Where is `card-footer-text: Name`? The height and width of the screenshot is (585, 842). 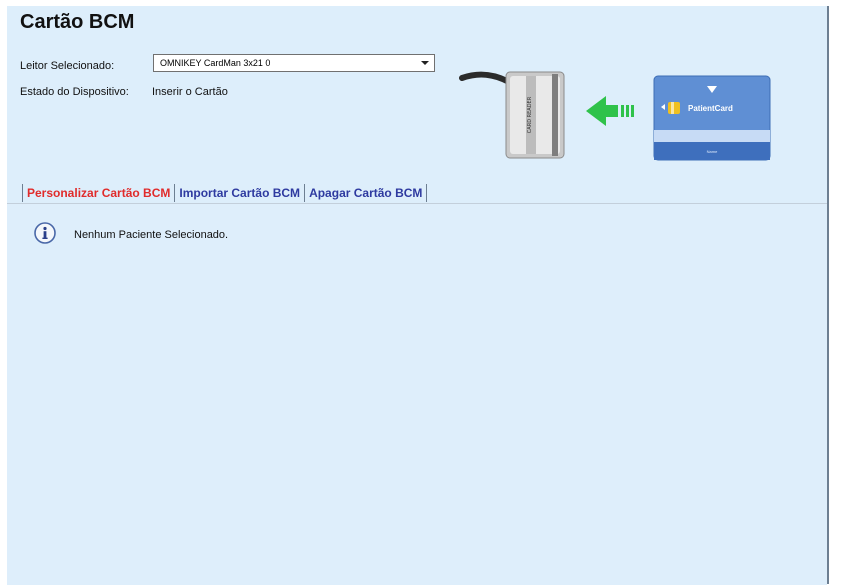 card-footer-text: Name is located at coordinates (712, 151).